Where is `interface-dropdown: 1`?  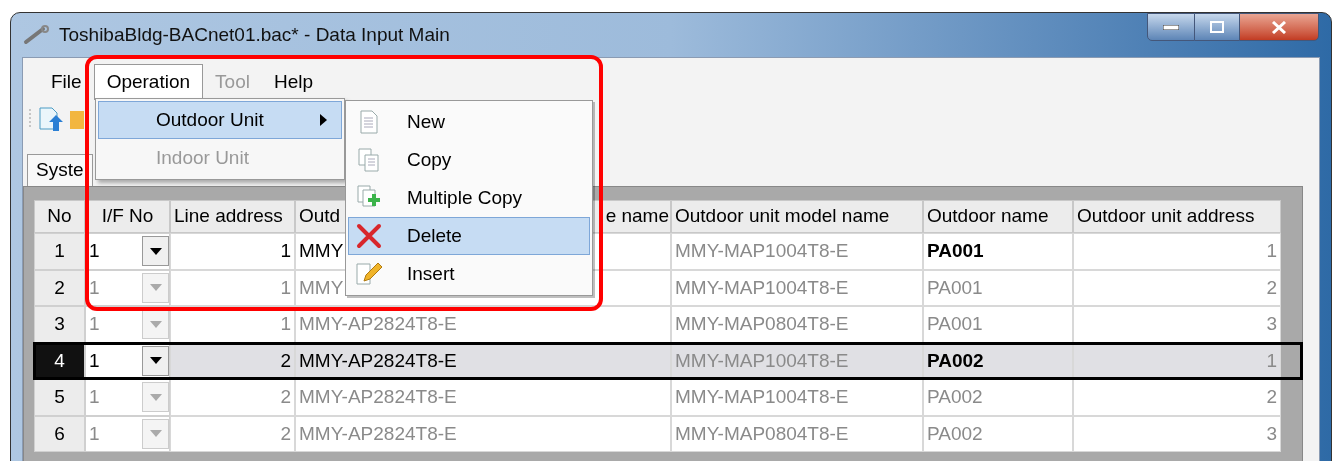 interface-dropdown: 1 is located at coordinates (127, 360).